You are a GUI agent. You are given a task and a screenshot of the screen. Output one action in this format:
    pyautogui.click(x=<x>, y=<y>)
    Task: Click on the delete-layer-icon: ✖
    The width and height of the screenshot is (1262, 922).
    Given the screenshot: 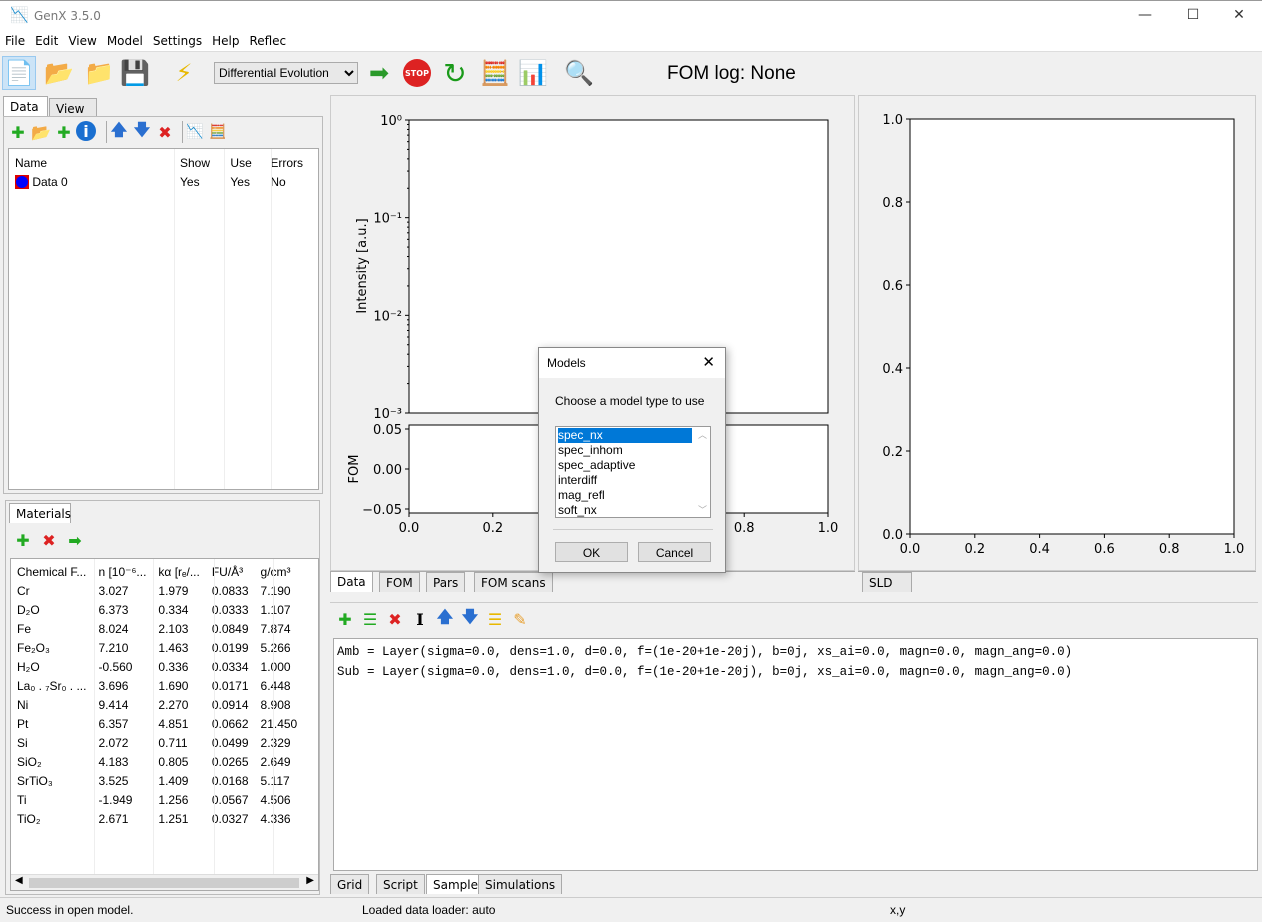 What is the action you would take?
    pyautogui.click(x=395, y=619)
    